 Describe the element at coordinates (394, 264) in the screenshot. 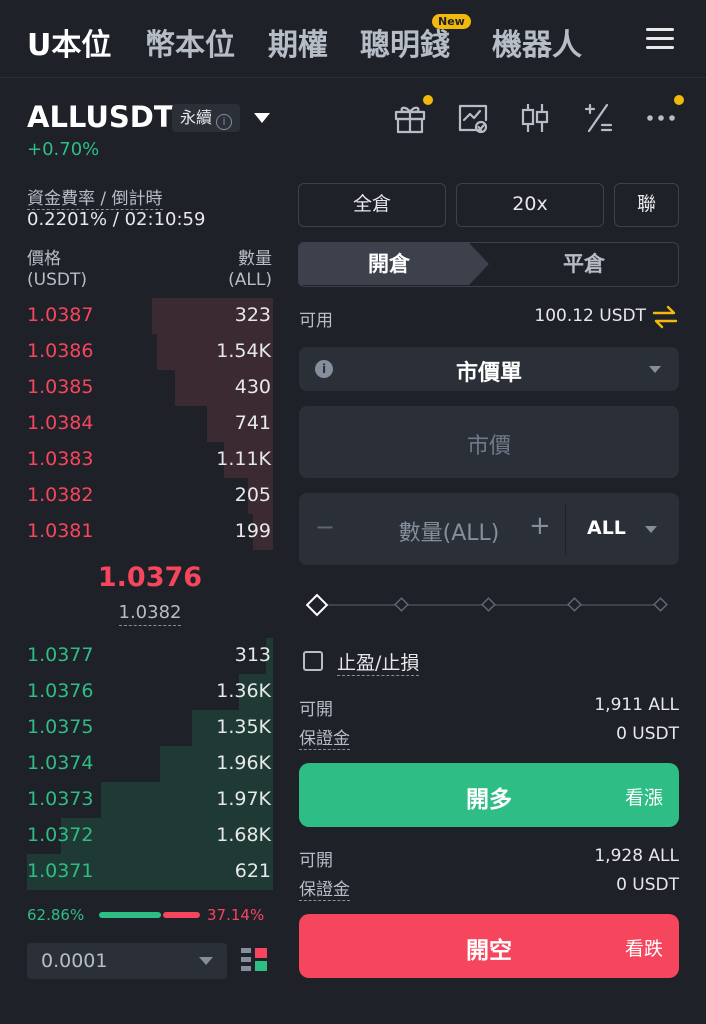

I see `tab-open: 開倉` at that location.